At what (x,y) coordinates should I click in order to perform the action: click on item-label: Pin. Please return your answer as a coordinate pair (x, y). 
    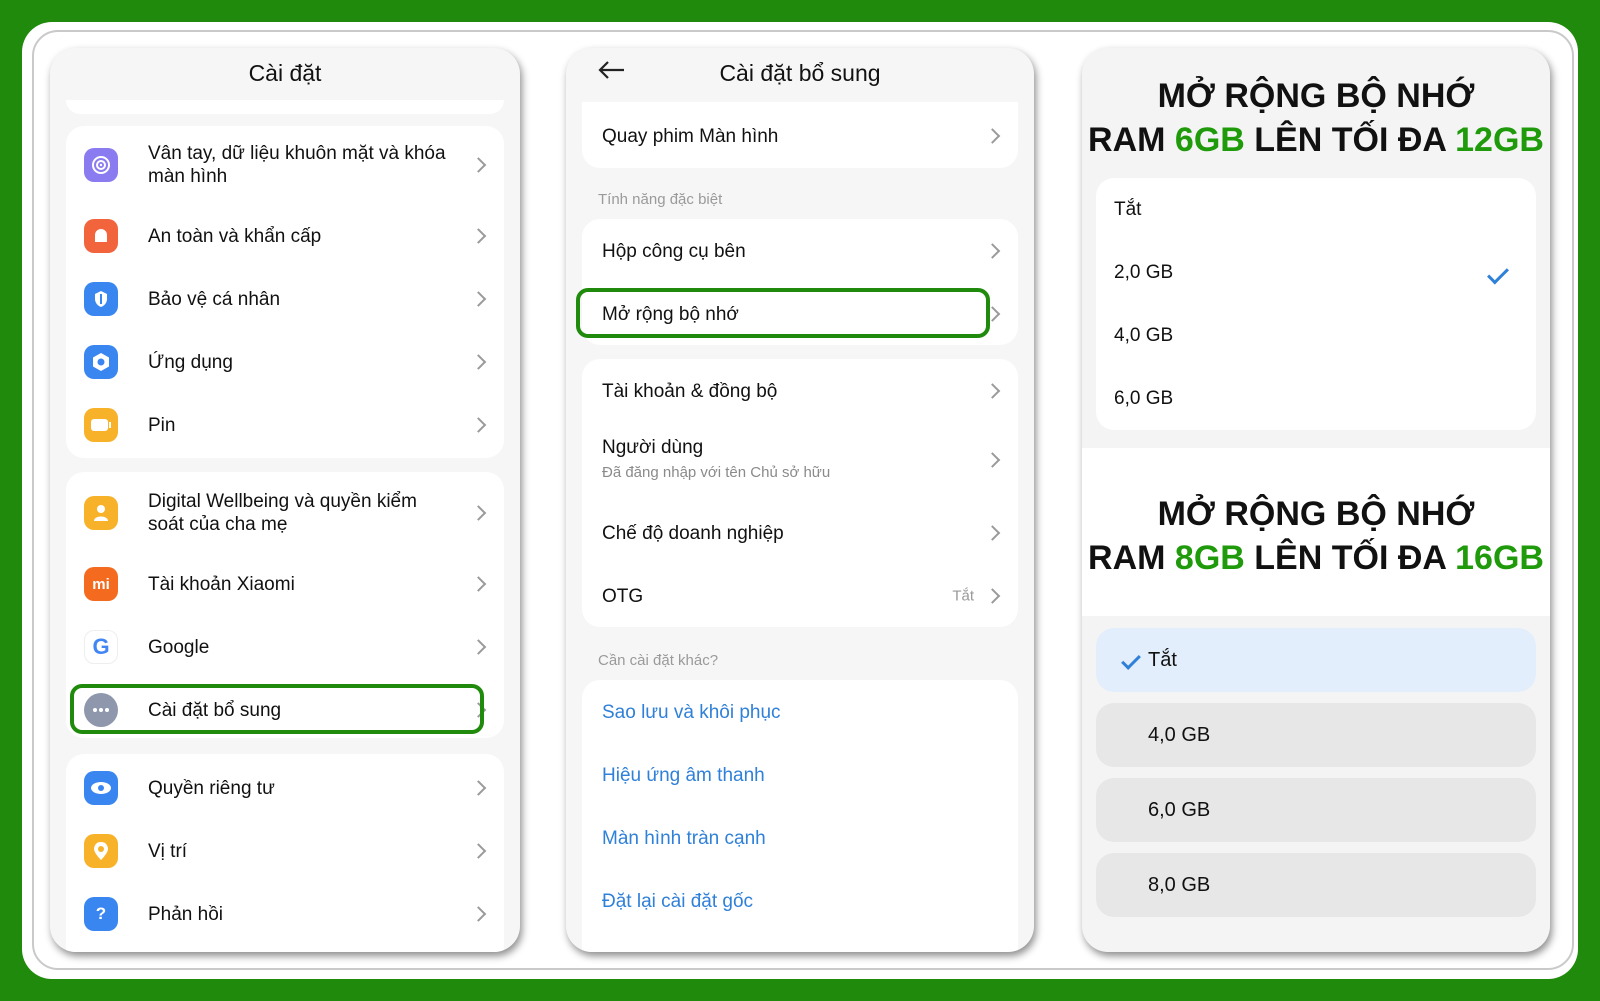
    Looking at the image, I should click on (162, 425).